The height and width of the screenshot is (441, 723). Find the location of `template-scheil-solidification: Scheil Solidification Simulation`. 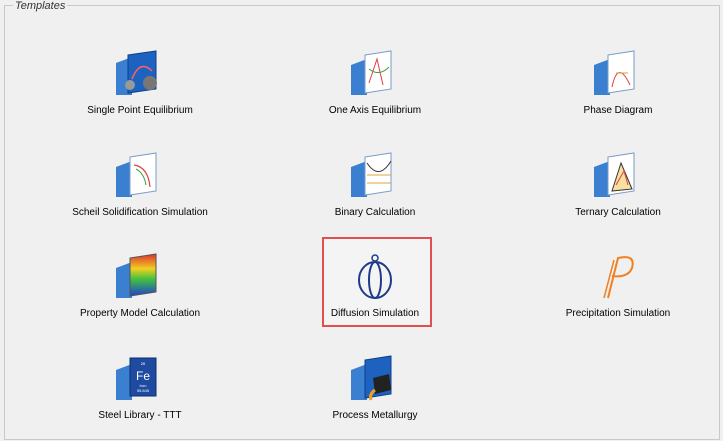

template-scheil-solidification: Scheil Solidification Simulation is located at coordinates (140, 192).